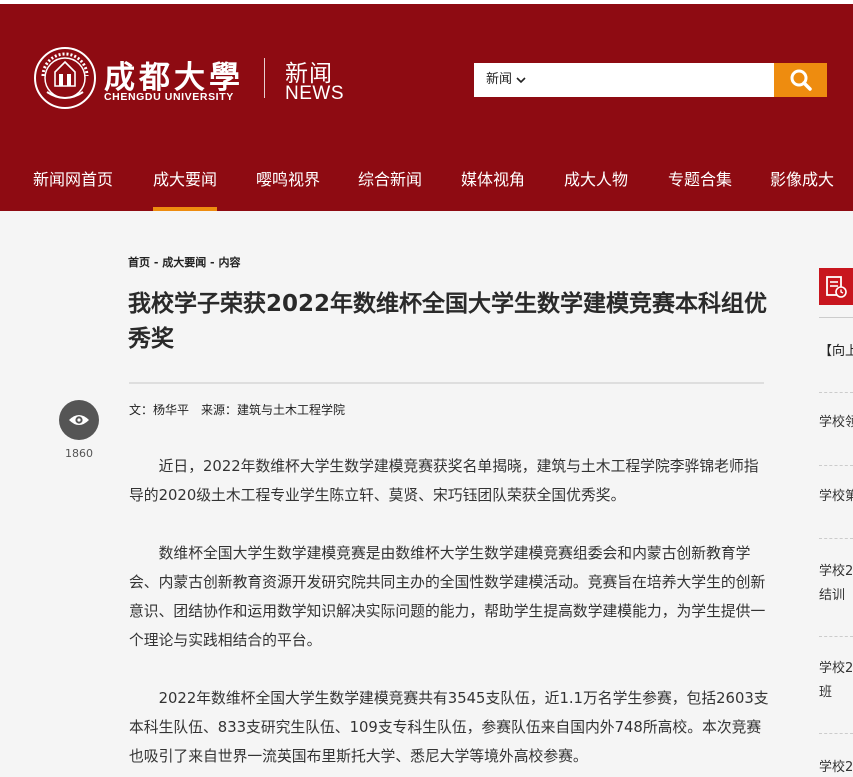 The height and width of the screenshot is (777, 853). I want to click on sidebar-divider, so click(836, 317).